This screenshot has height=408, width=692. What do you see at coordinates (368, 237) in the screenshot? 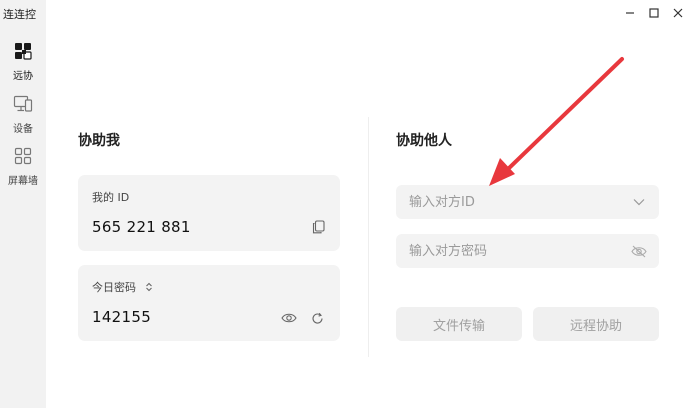
I see `section-divider` at bounding box center [368, 237].